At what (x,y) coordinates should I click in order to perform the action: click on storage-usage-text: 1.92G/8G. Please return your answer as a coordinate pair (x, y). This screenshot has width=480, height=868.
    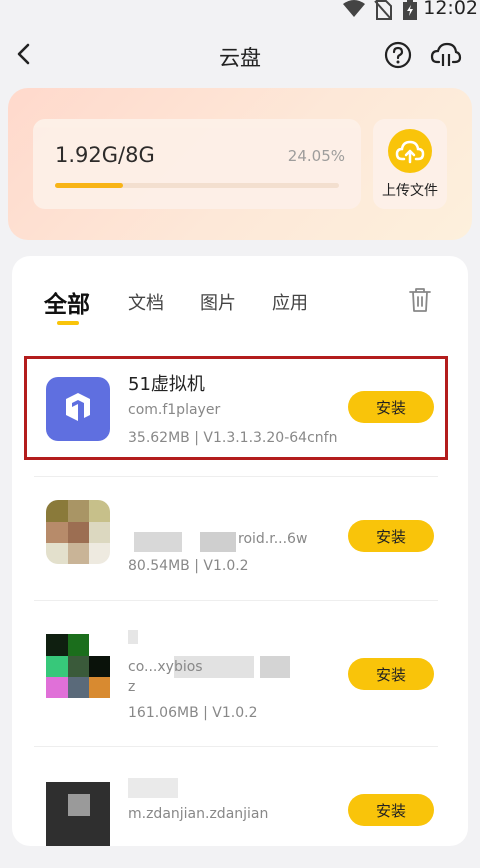
    Looking at the image, I should click on (105, 155).